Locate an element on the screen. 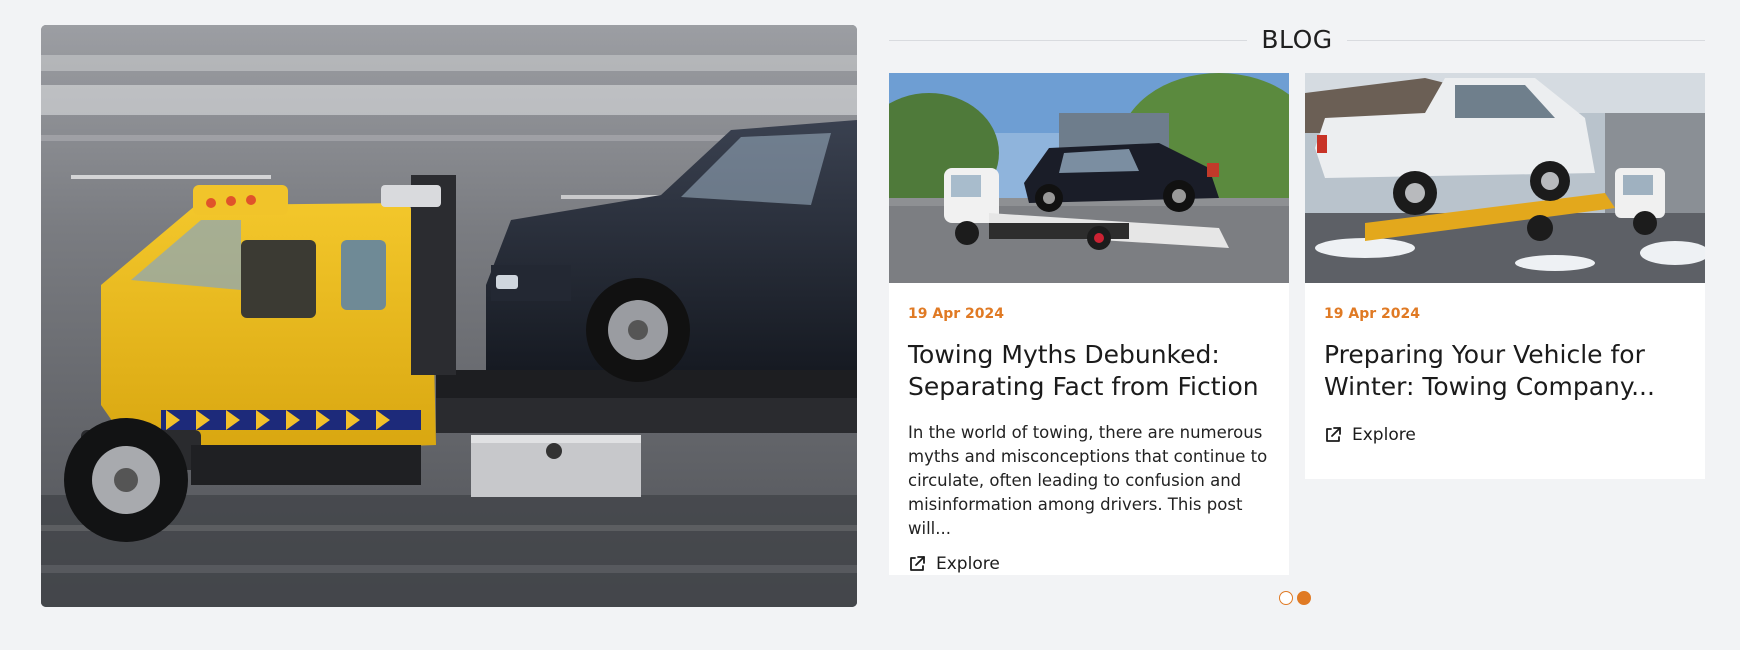  carousel-pagination is located at coordinates (1295, 598).